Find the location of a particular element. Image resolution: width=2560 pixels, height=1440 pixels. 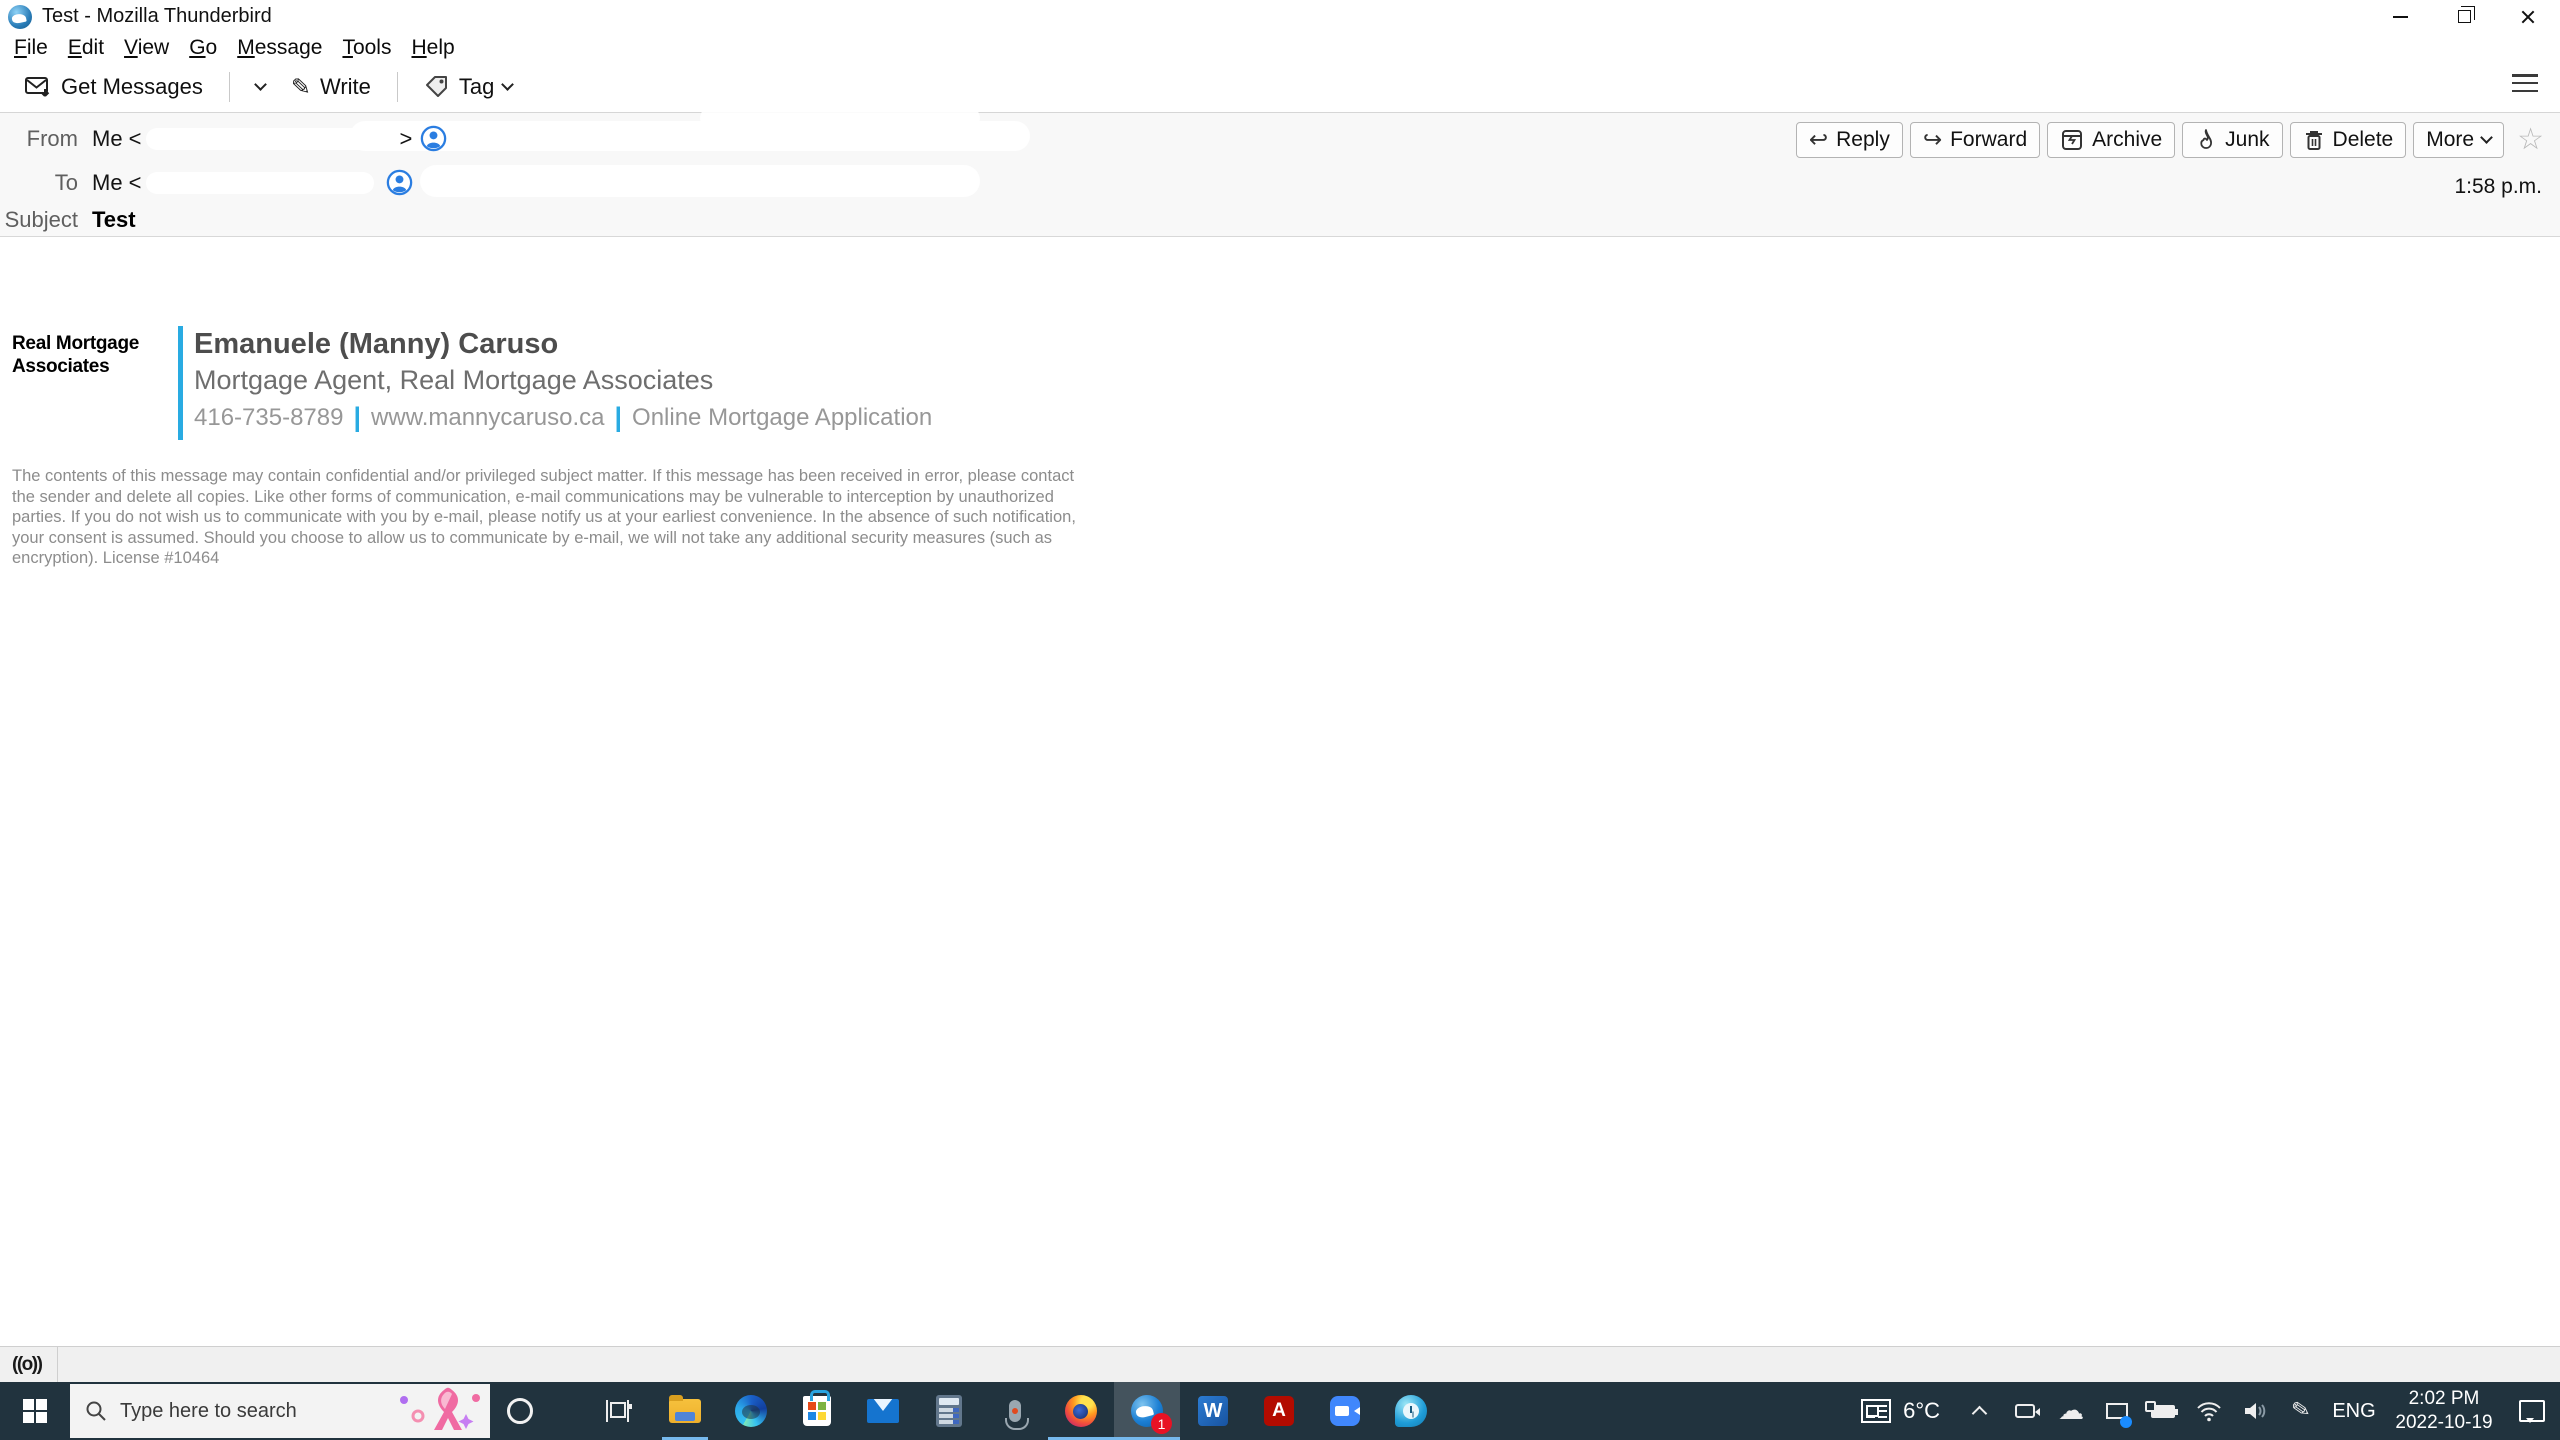

onedrive-cloud-icon: ☁ is located at coordinates (2071, 1411).